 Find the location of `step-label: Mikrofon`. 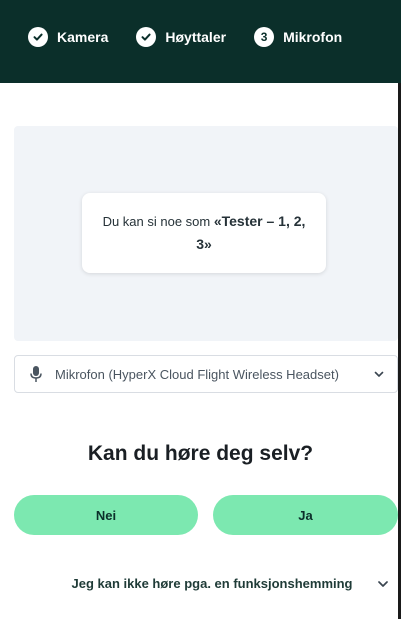

step-label: Mikrofon is located at coordinates (313, 36).